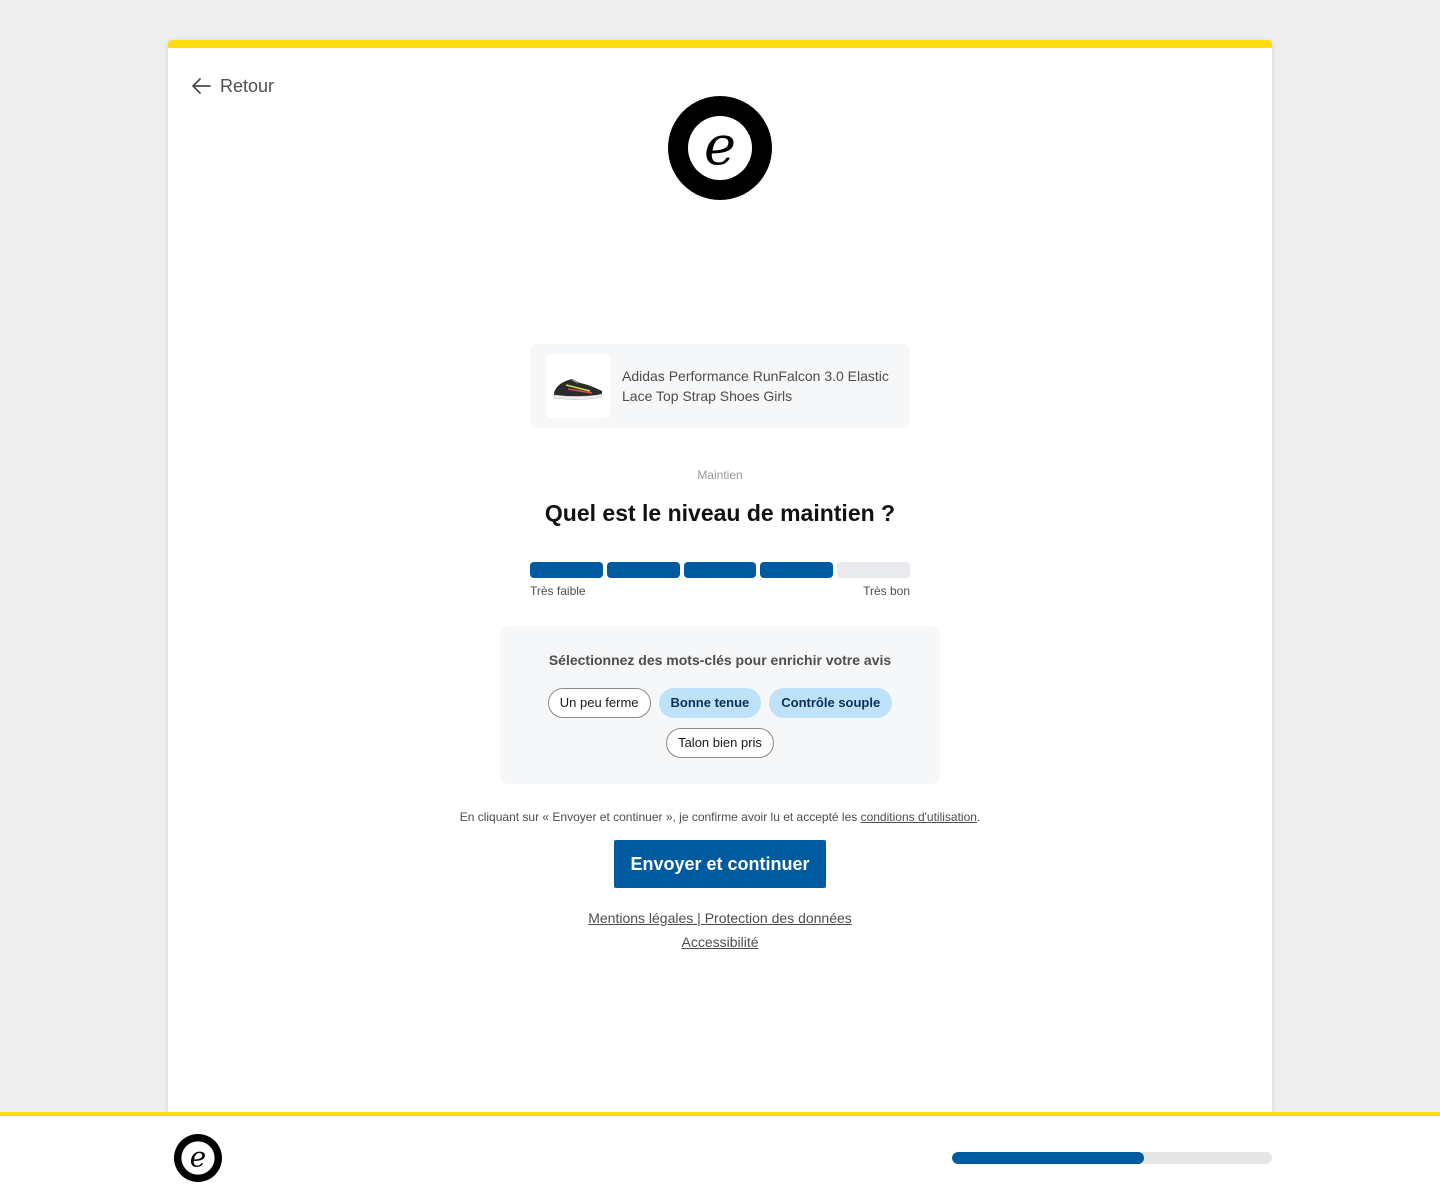 The width and height of the screenshot is (1440, 1200). I want to click on scale-min-label: Très faible, so click(558, 591).